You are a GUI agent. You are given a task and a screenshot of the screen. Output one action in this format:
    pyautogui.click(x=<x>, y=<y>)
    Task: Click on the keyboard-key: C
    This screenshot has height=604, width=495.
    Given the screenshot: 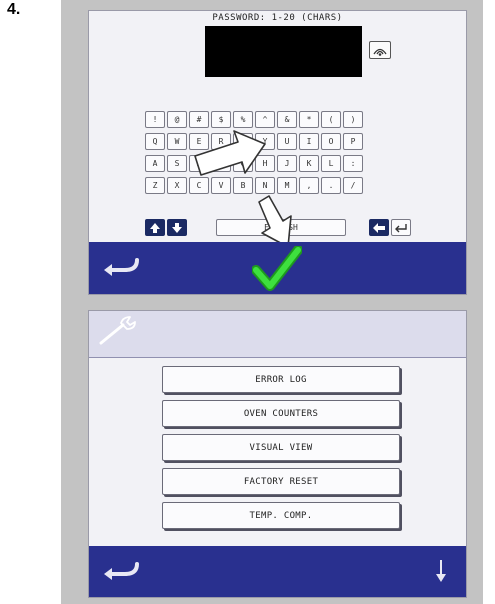 What is the action you would take?
    pyautogui.click(x=199, y=185)
    